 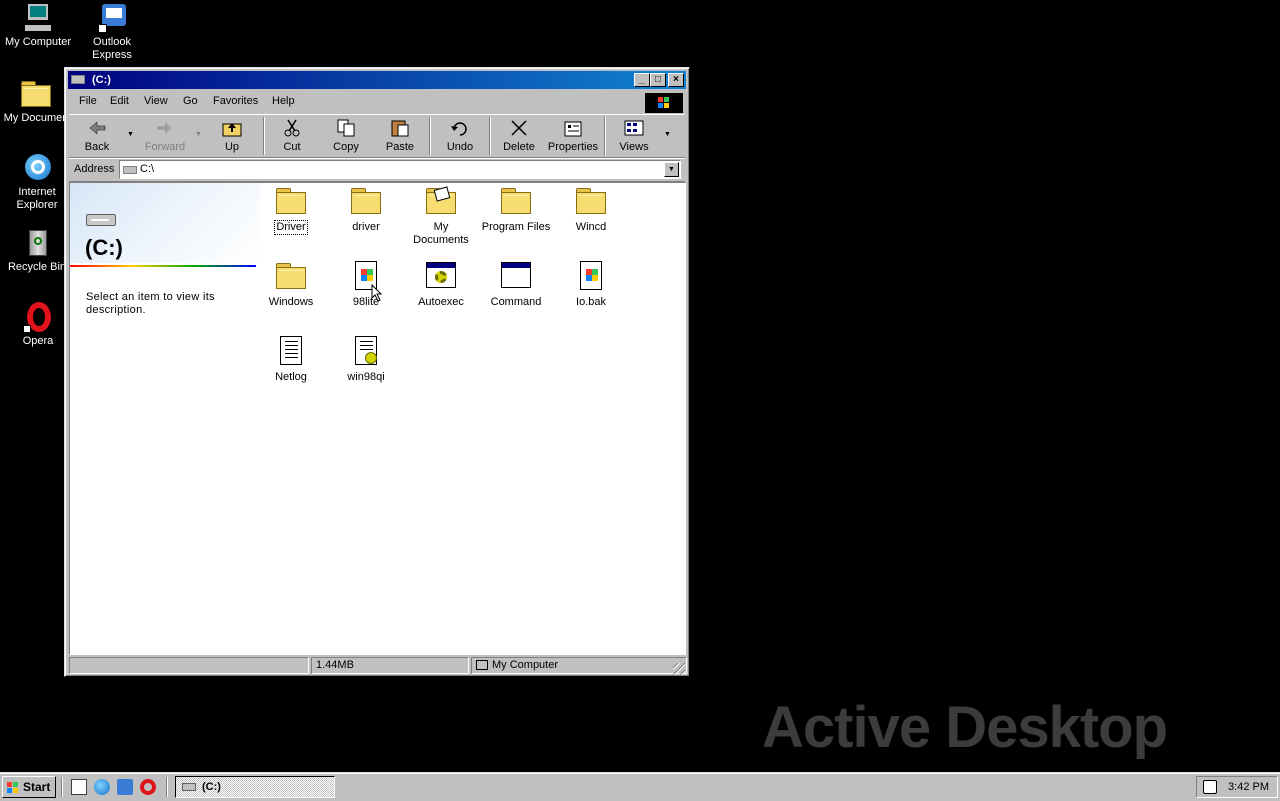 What do you see at coordinates (165, 137) in the screenshot?
I see `forward-button: Forward` at bounding box center [165, 137].